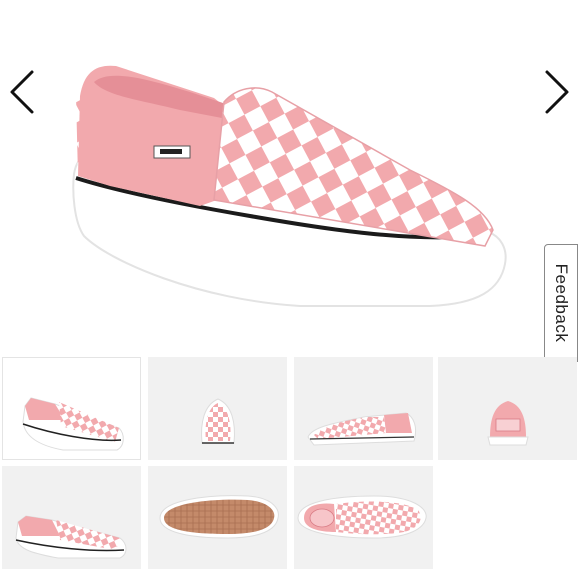 The image size is (580, 580). What do you see at coordinates (217, 408) in the screenshot?
I see `thumbnail-front-view` at bounding box center [217, 408].